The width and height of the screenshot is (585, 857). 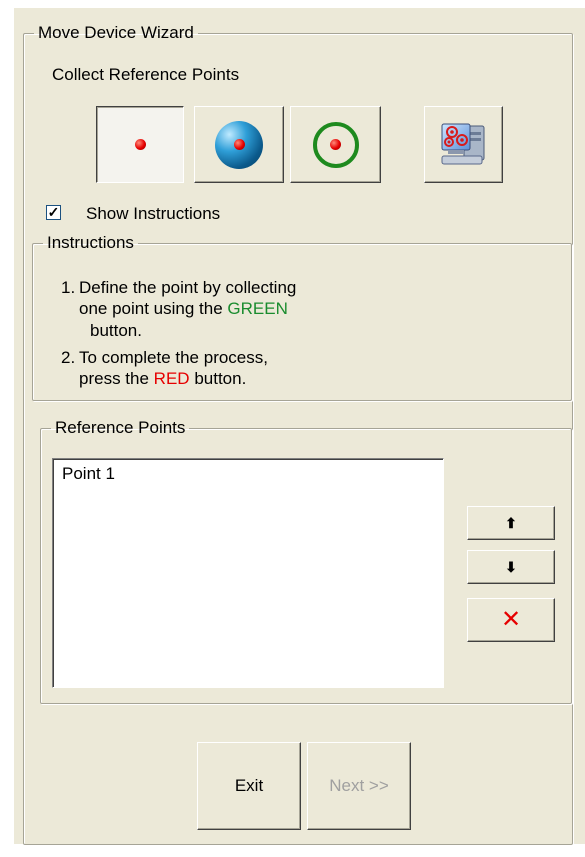 I want to click on instruction-step2-line2: press the RED button., so click(x=163, y=378).